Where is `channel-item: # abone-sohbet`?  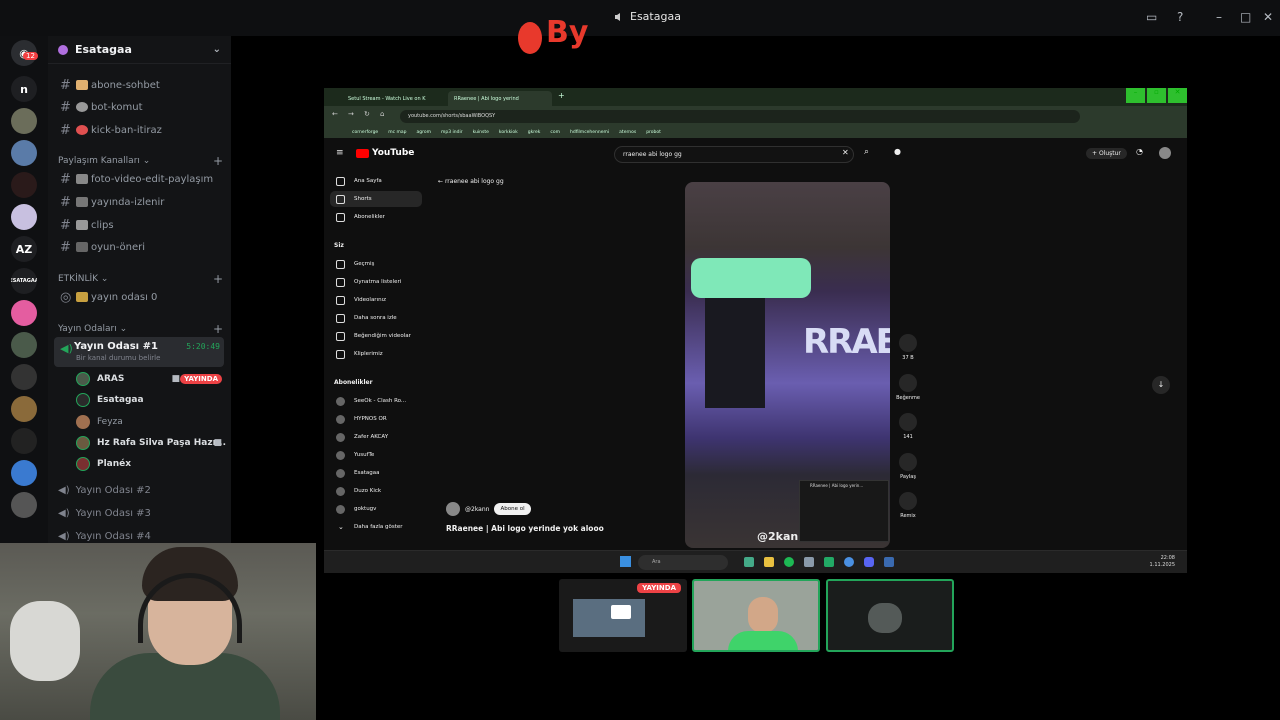
channel-item: # abone-sohbet is located at coordinates (139, 85).